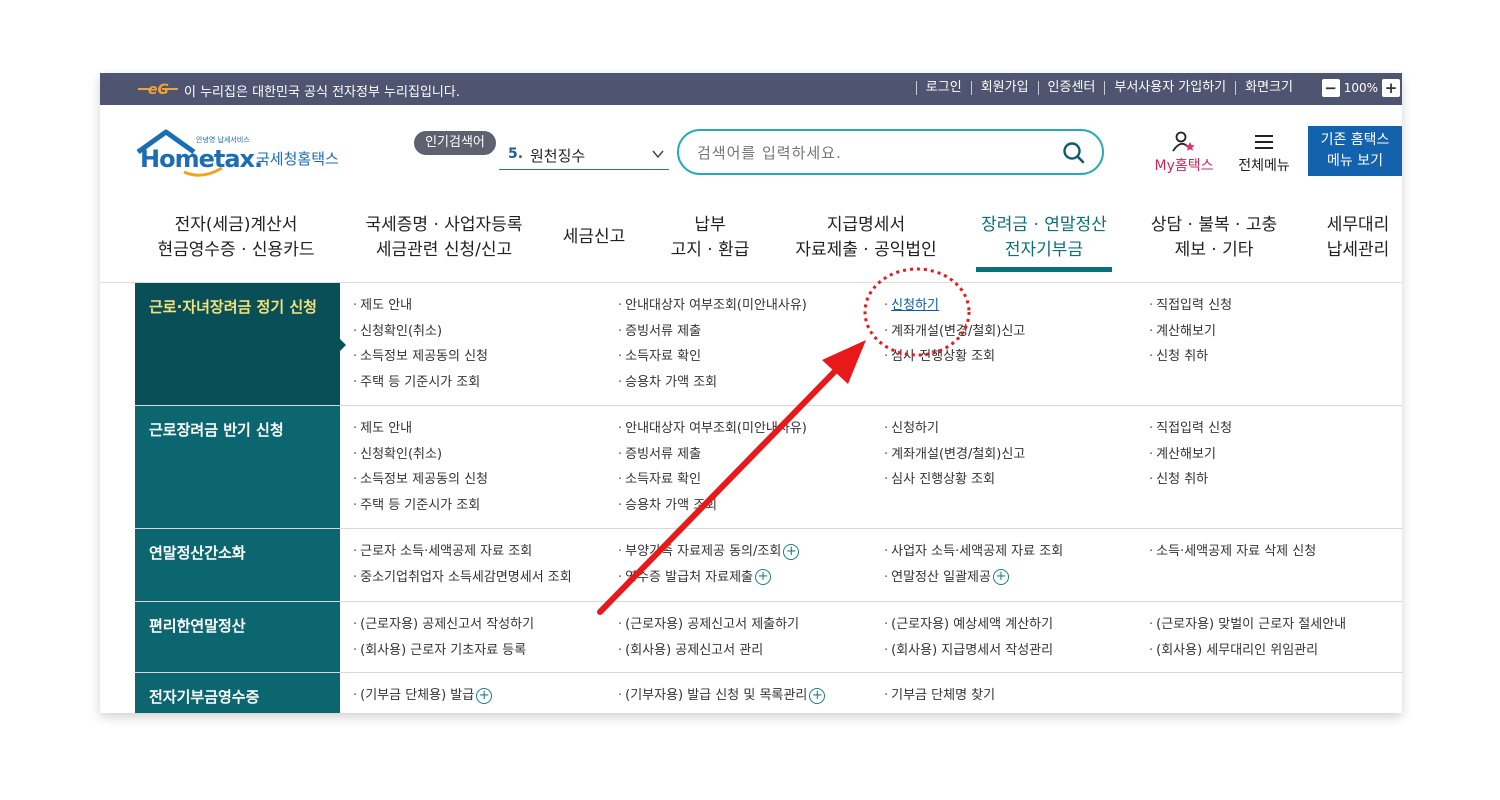 Image resolution: width=1500 pixels, height=800 pixels. What do you see at coordinates (954, 306) in the screenshot?
I see `apply-link: 신청하기` at bounding box center [954, 306].